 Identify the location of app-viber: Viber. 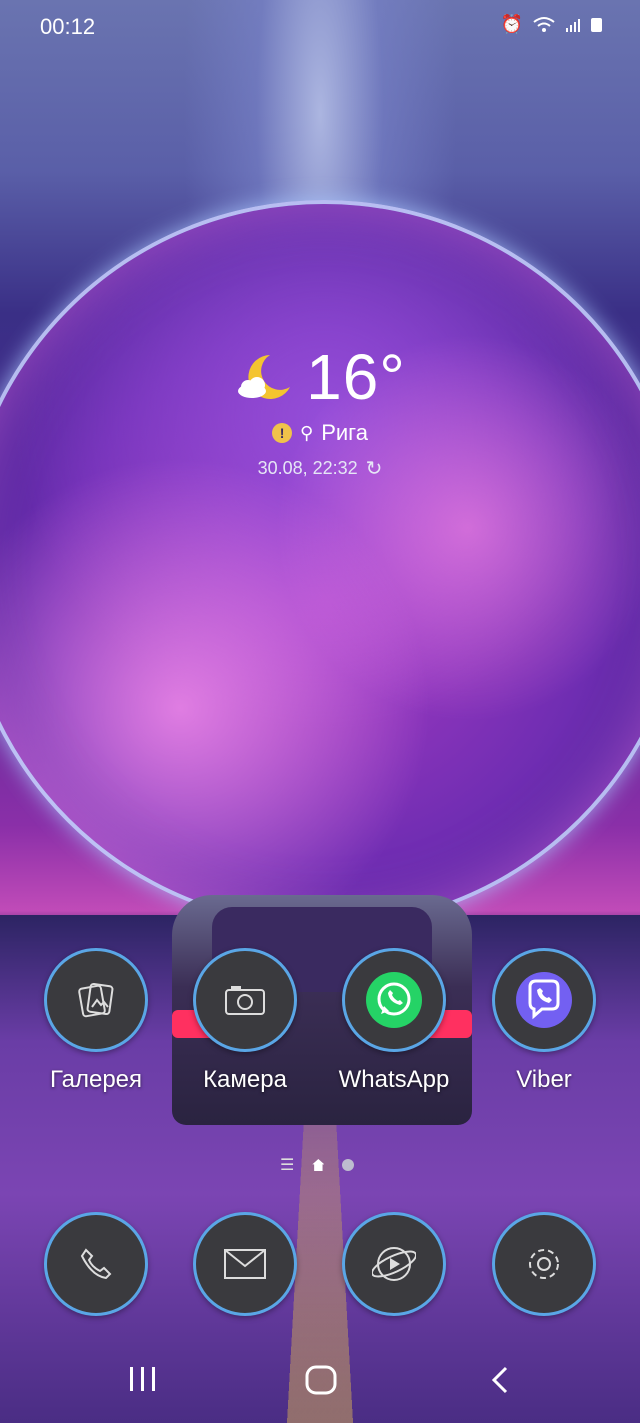
(544, 1021).